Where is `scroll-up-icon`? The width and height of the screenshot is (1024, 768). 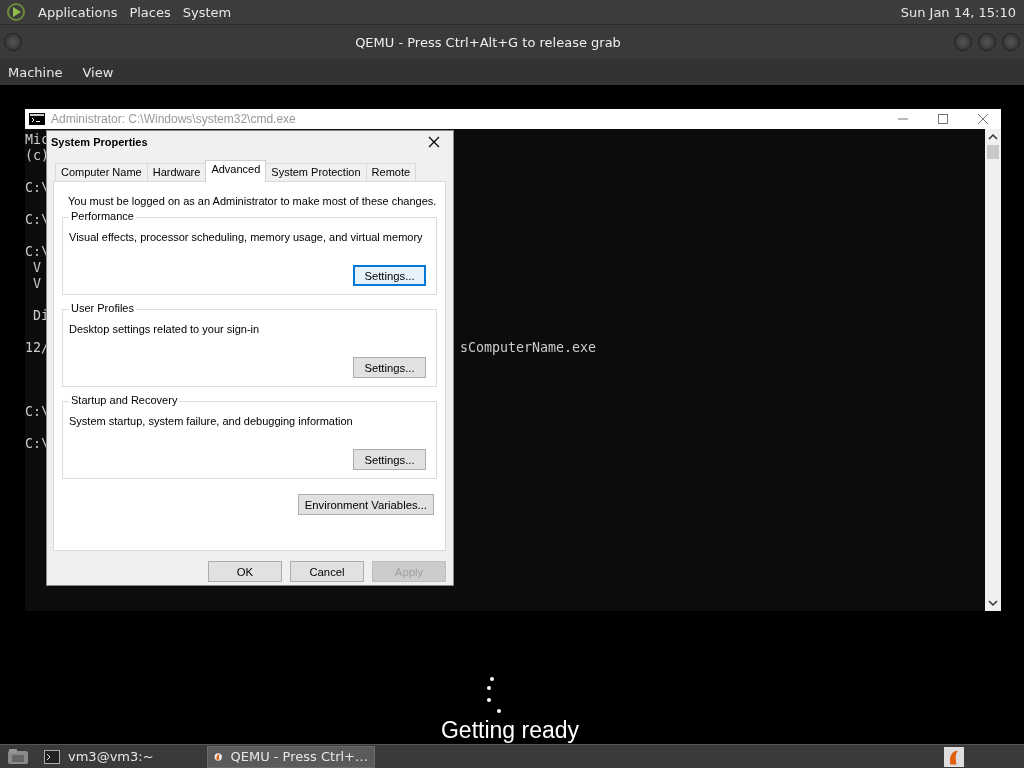 scroll-up-icon is located at coordinates (993, 137).